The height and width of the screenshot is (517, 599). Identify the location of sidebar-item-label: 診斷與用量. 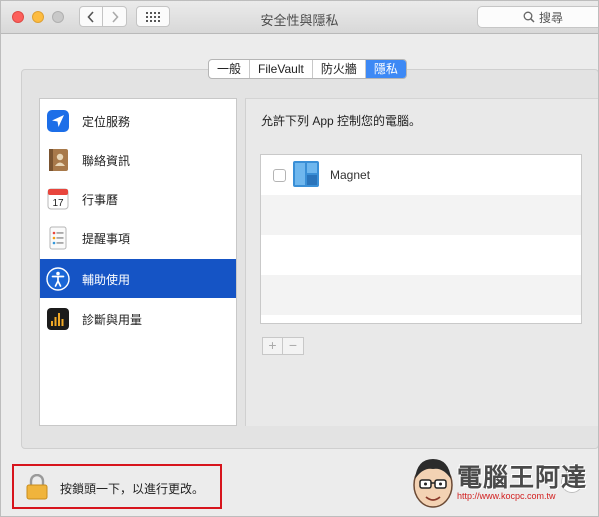
(112, 320).